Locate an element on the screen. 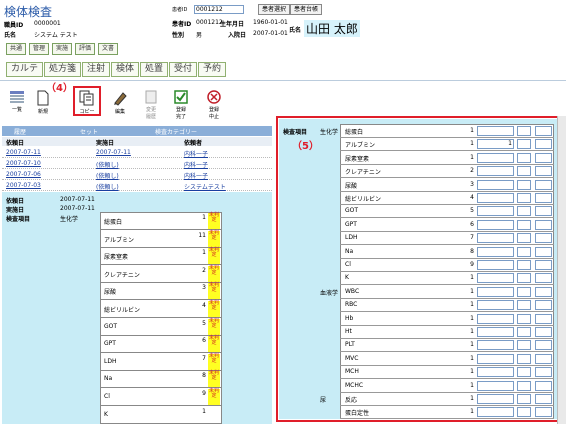 This screenshot has height=424, width=566. tab-set: セット is located at coordinates (89, 131).